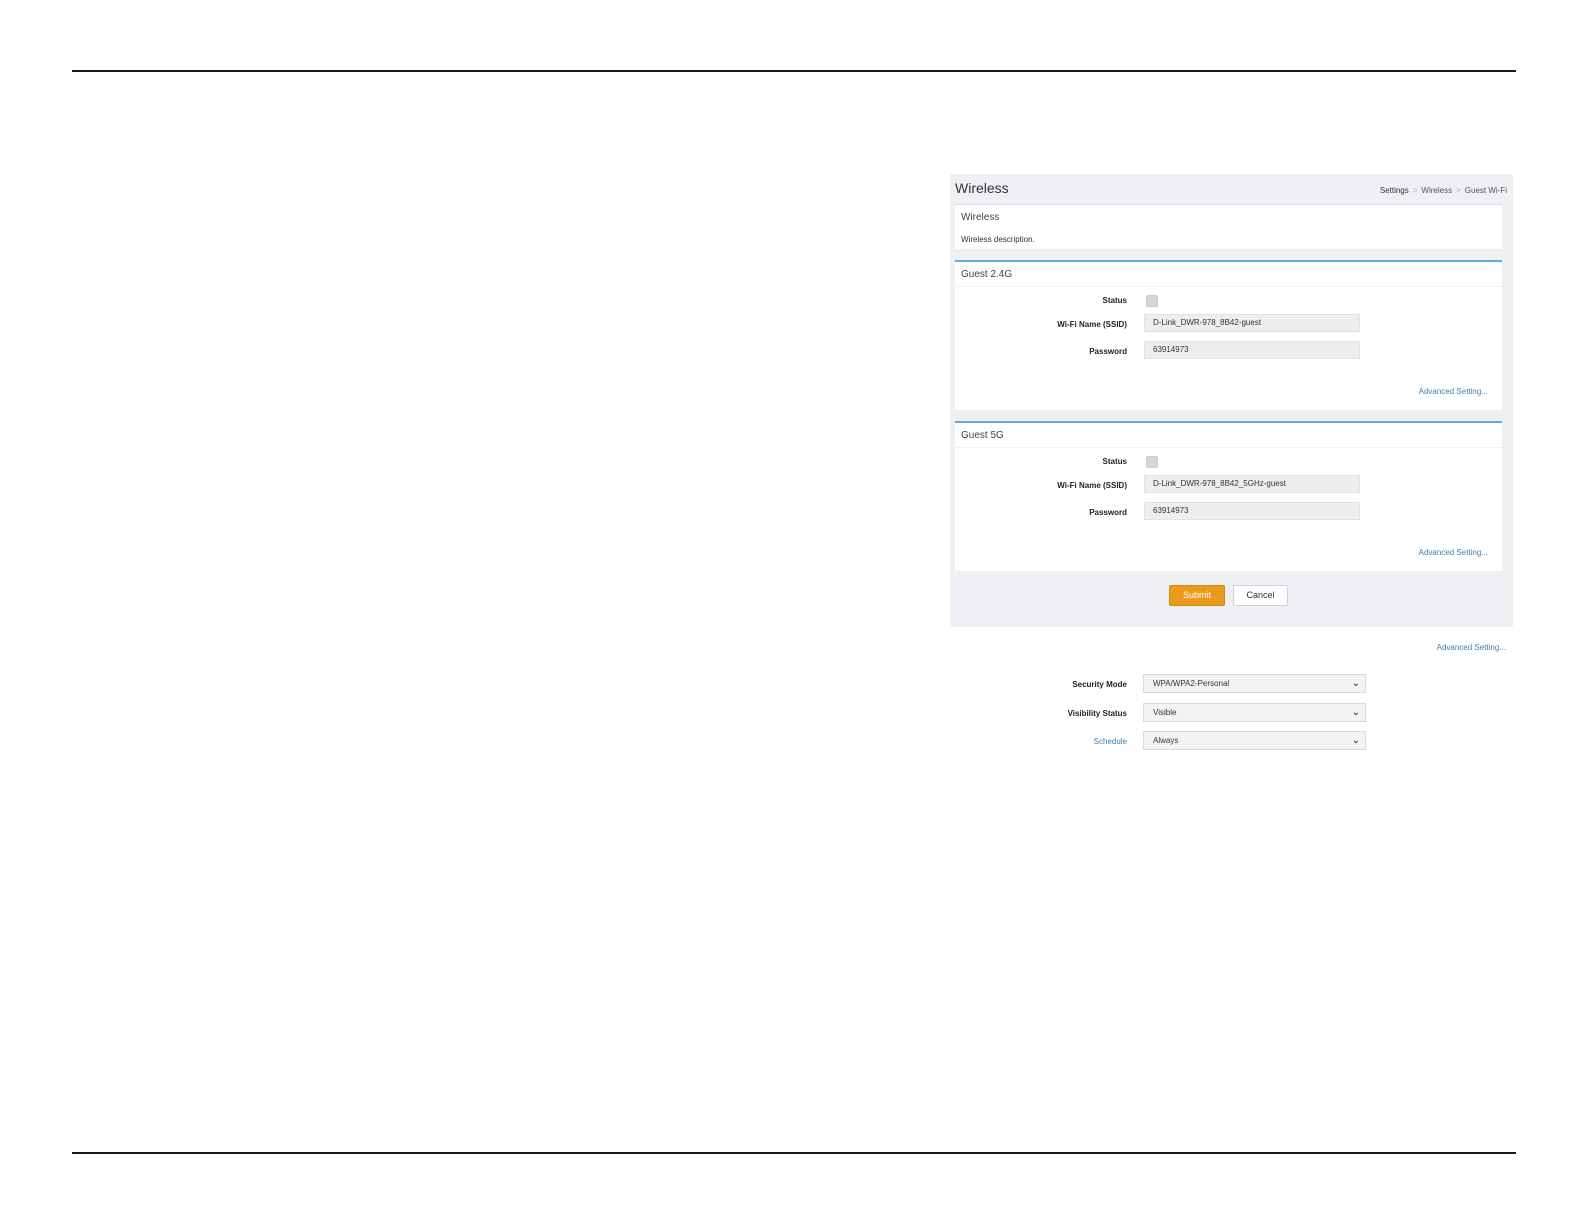 The height and width of the screenshot is (1224, 1584). Describe the element at coordinates (987, 274) in the screenshot. I see `guest-24g-title: Guest 2.4G` at that location.